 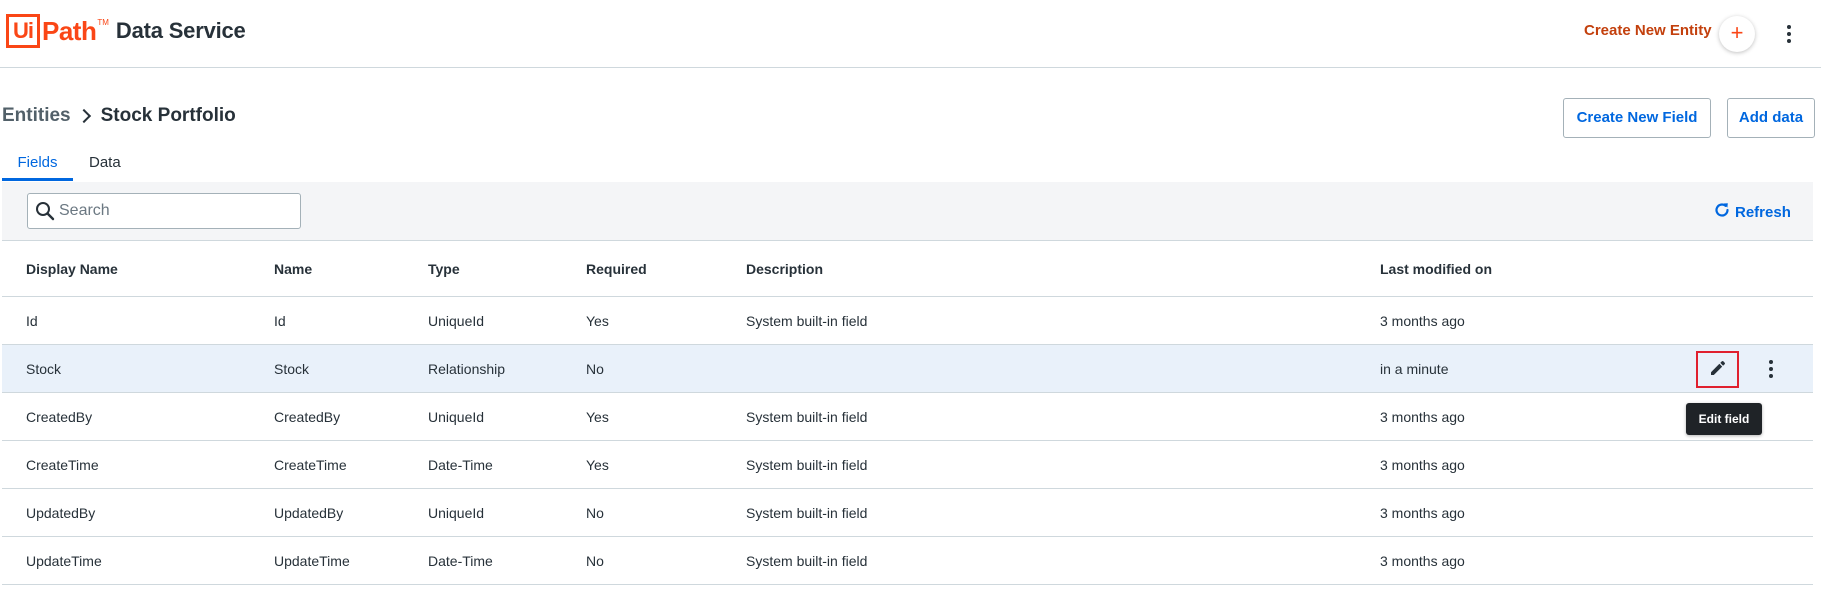 I want to click on cell-name: Stock, so click(x=292, y=368).